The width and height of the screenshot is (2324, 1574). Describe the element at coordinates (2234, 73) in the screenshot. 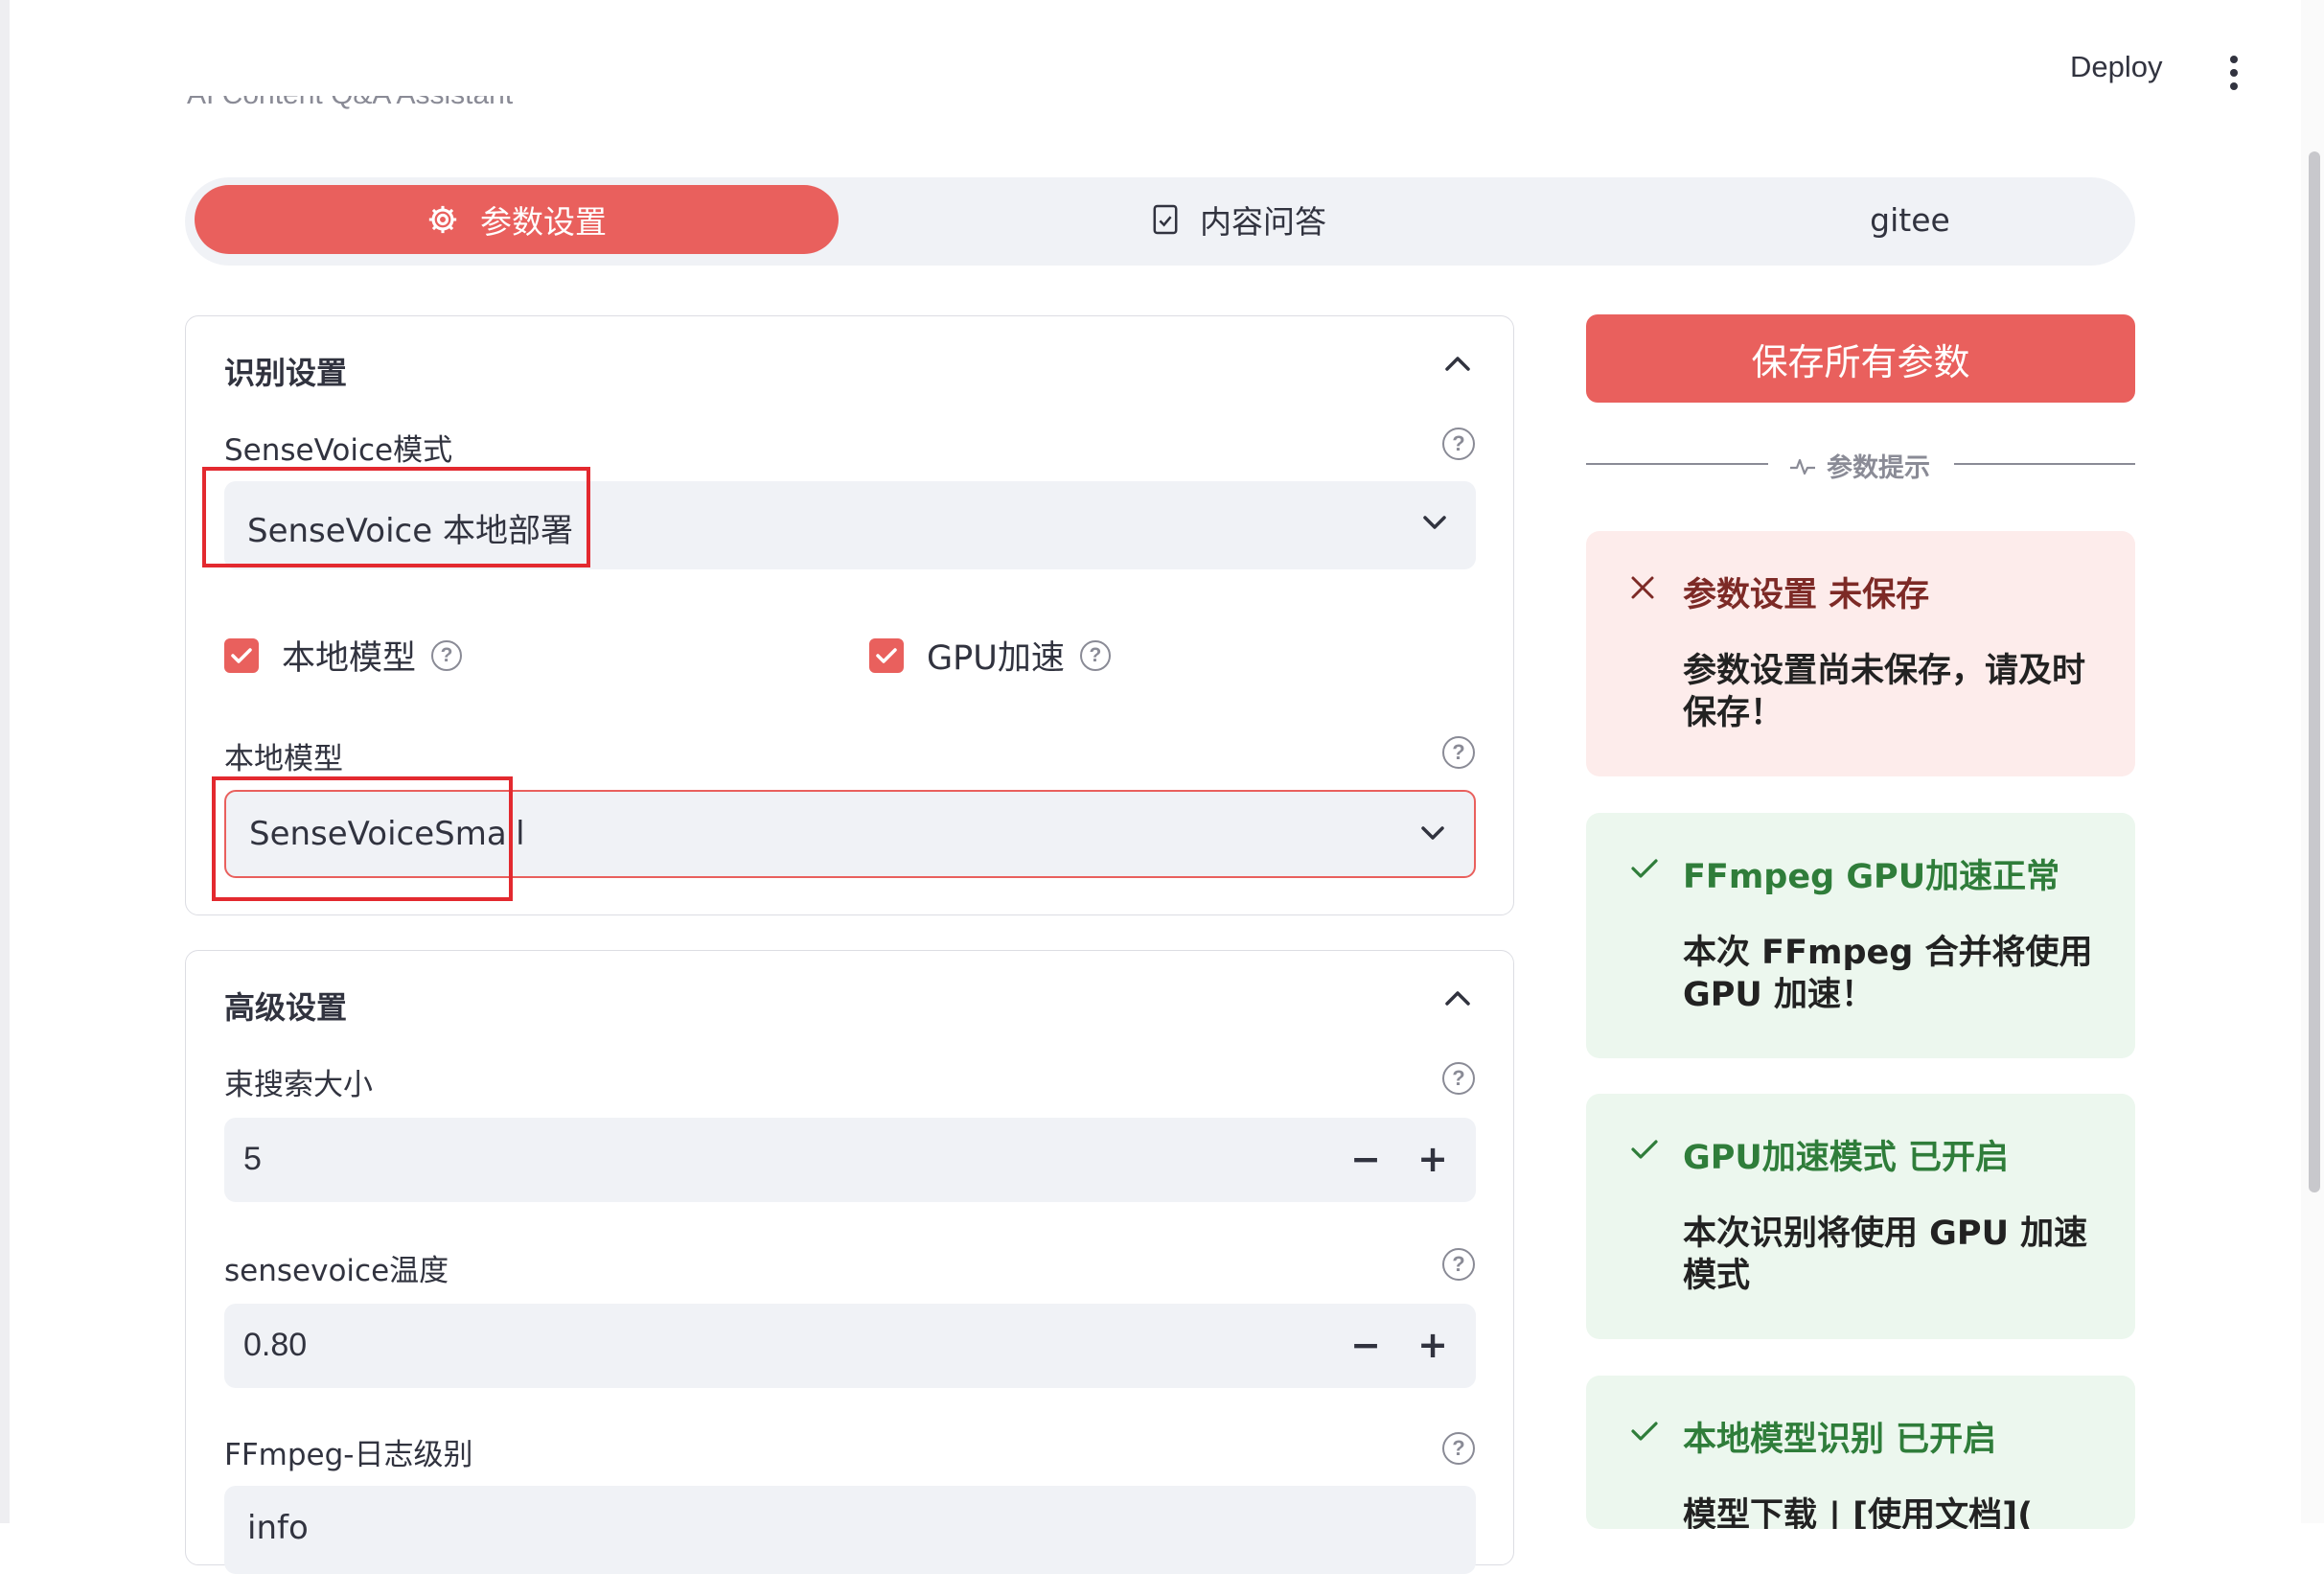

I see `more-menu-icon` at that location.